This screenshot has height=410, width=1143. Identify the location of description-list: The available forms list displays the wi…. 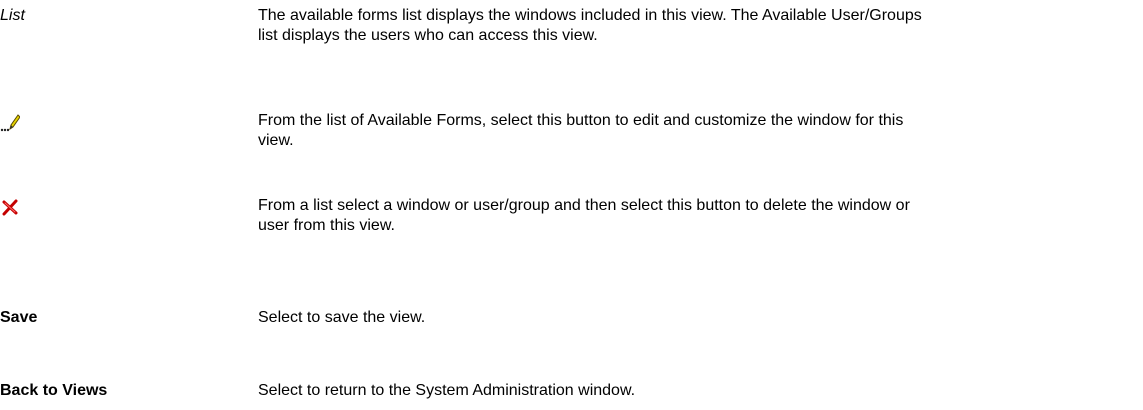
(590, 25).